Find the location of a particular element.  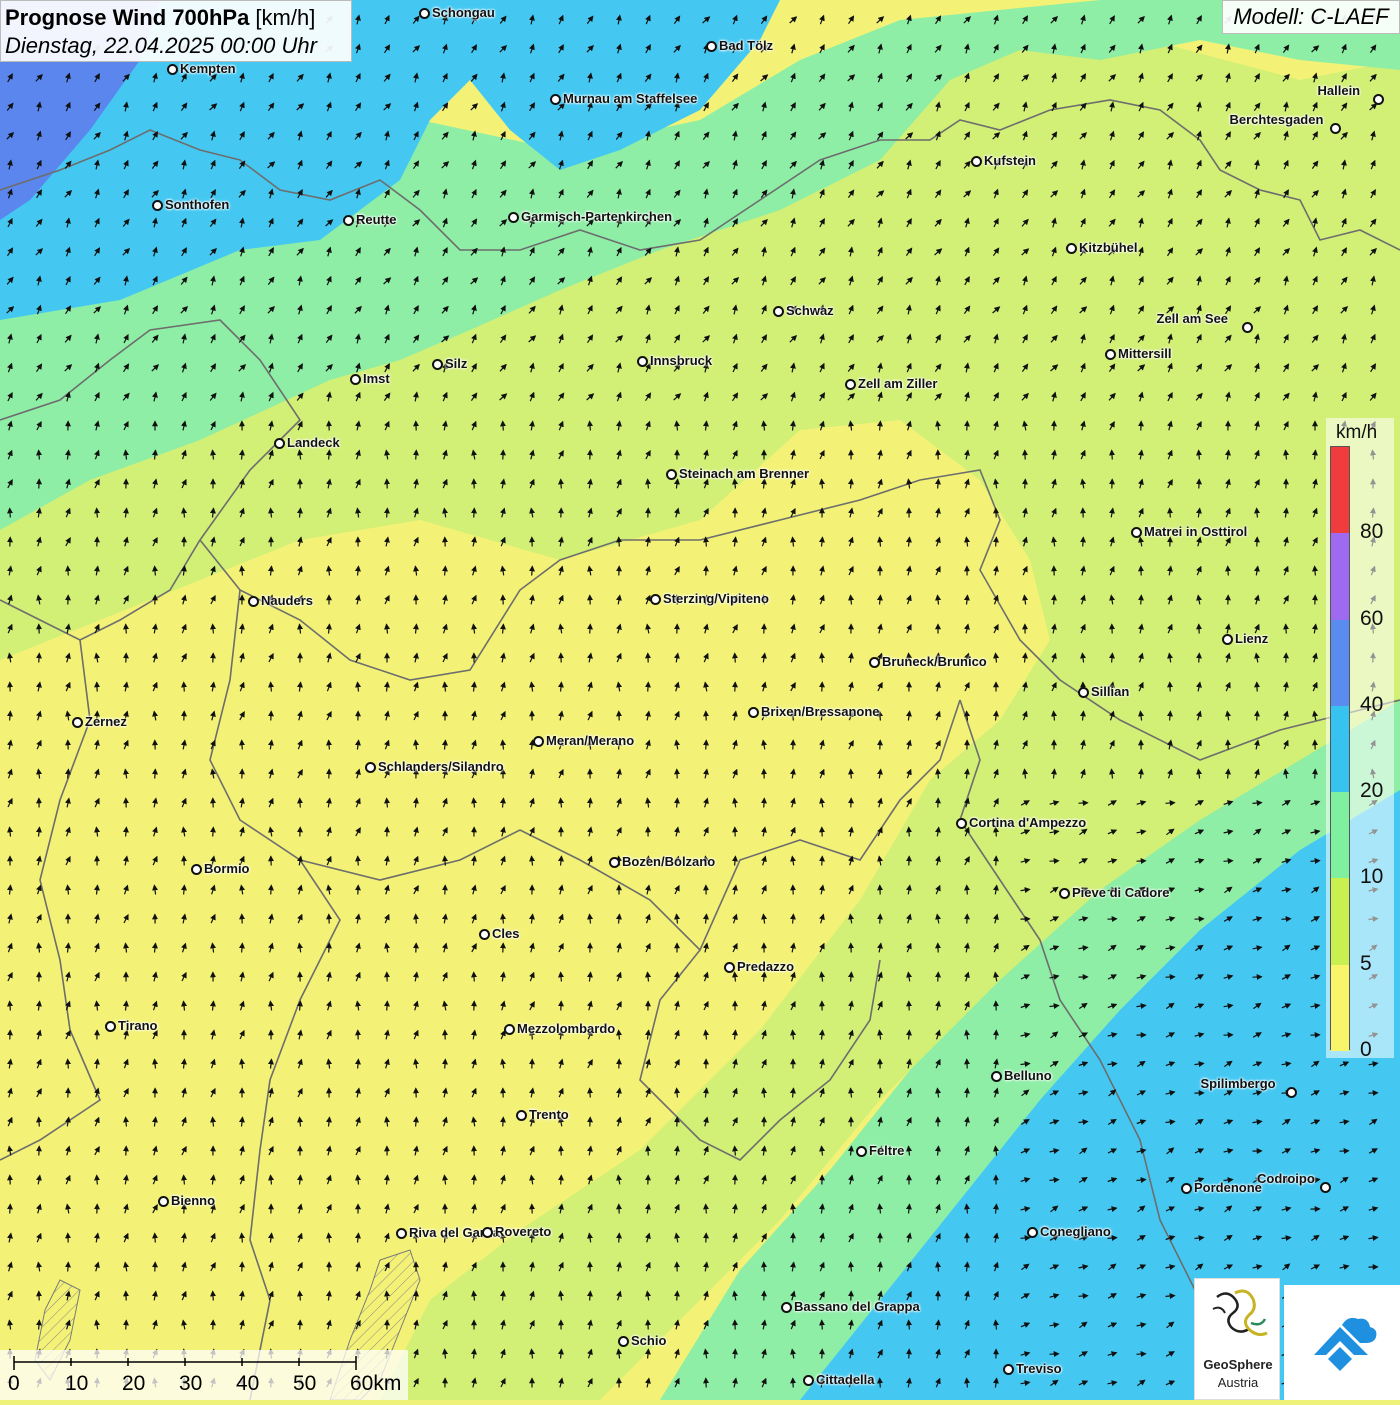

city-label: Rovereto is located at coordinates (523, 1231).